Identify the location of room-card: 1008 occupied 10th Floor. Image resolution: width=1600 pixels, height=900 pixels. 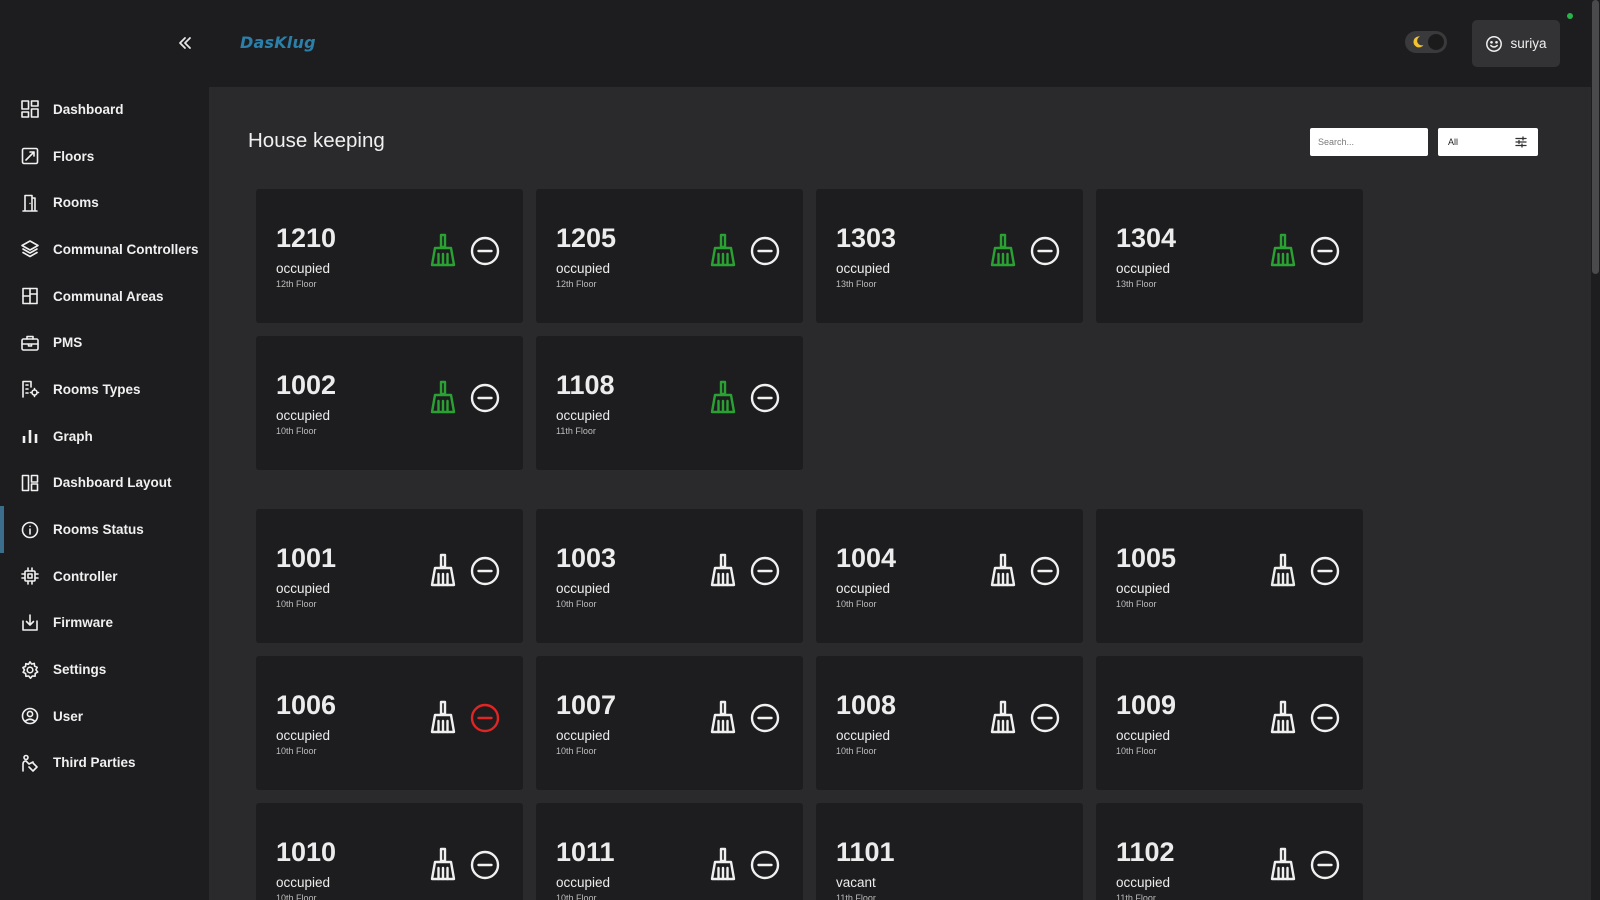
(949, 723).